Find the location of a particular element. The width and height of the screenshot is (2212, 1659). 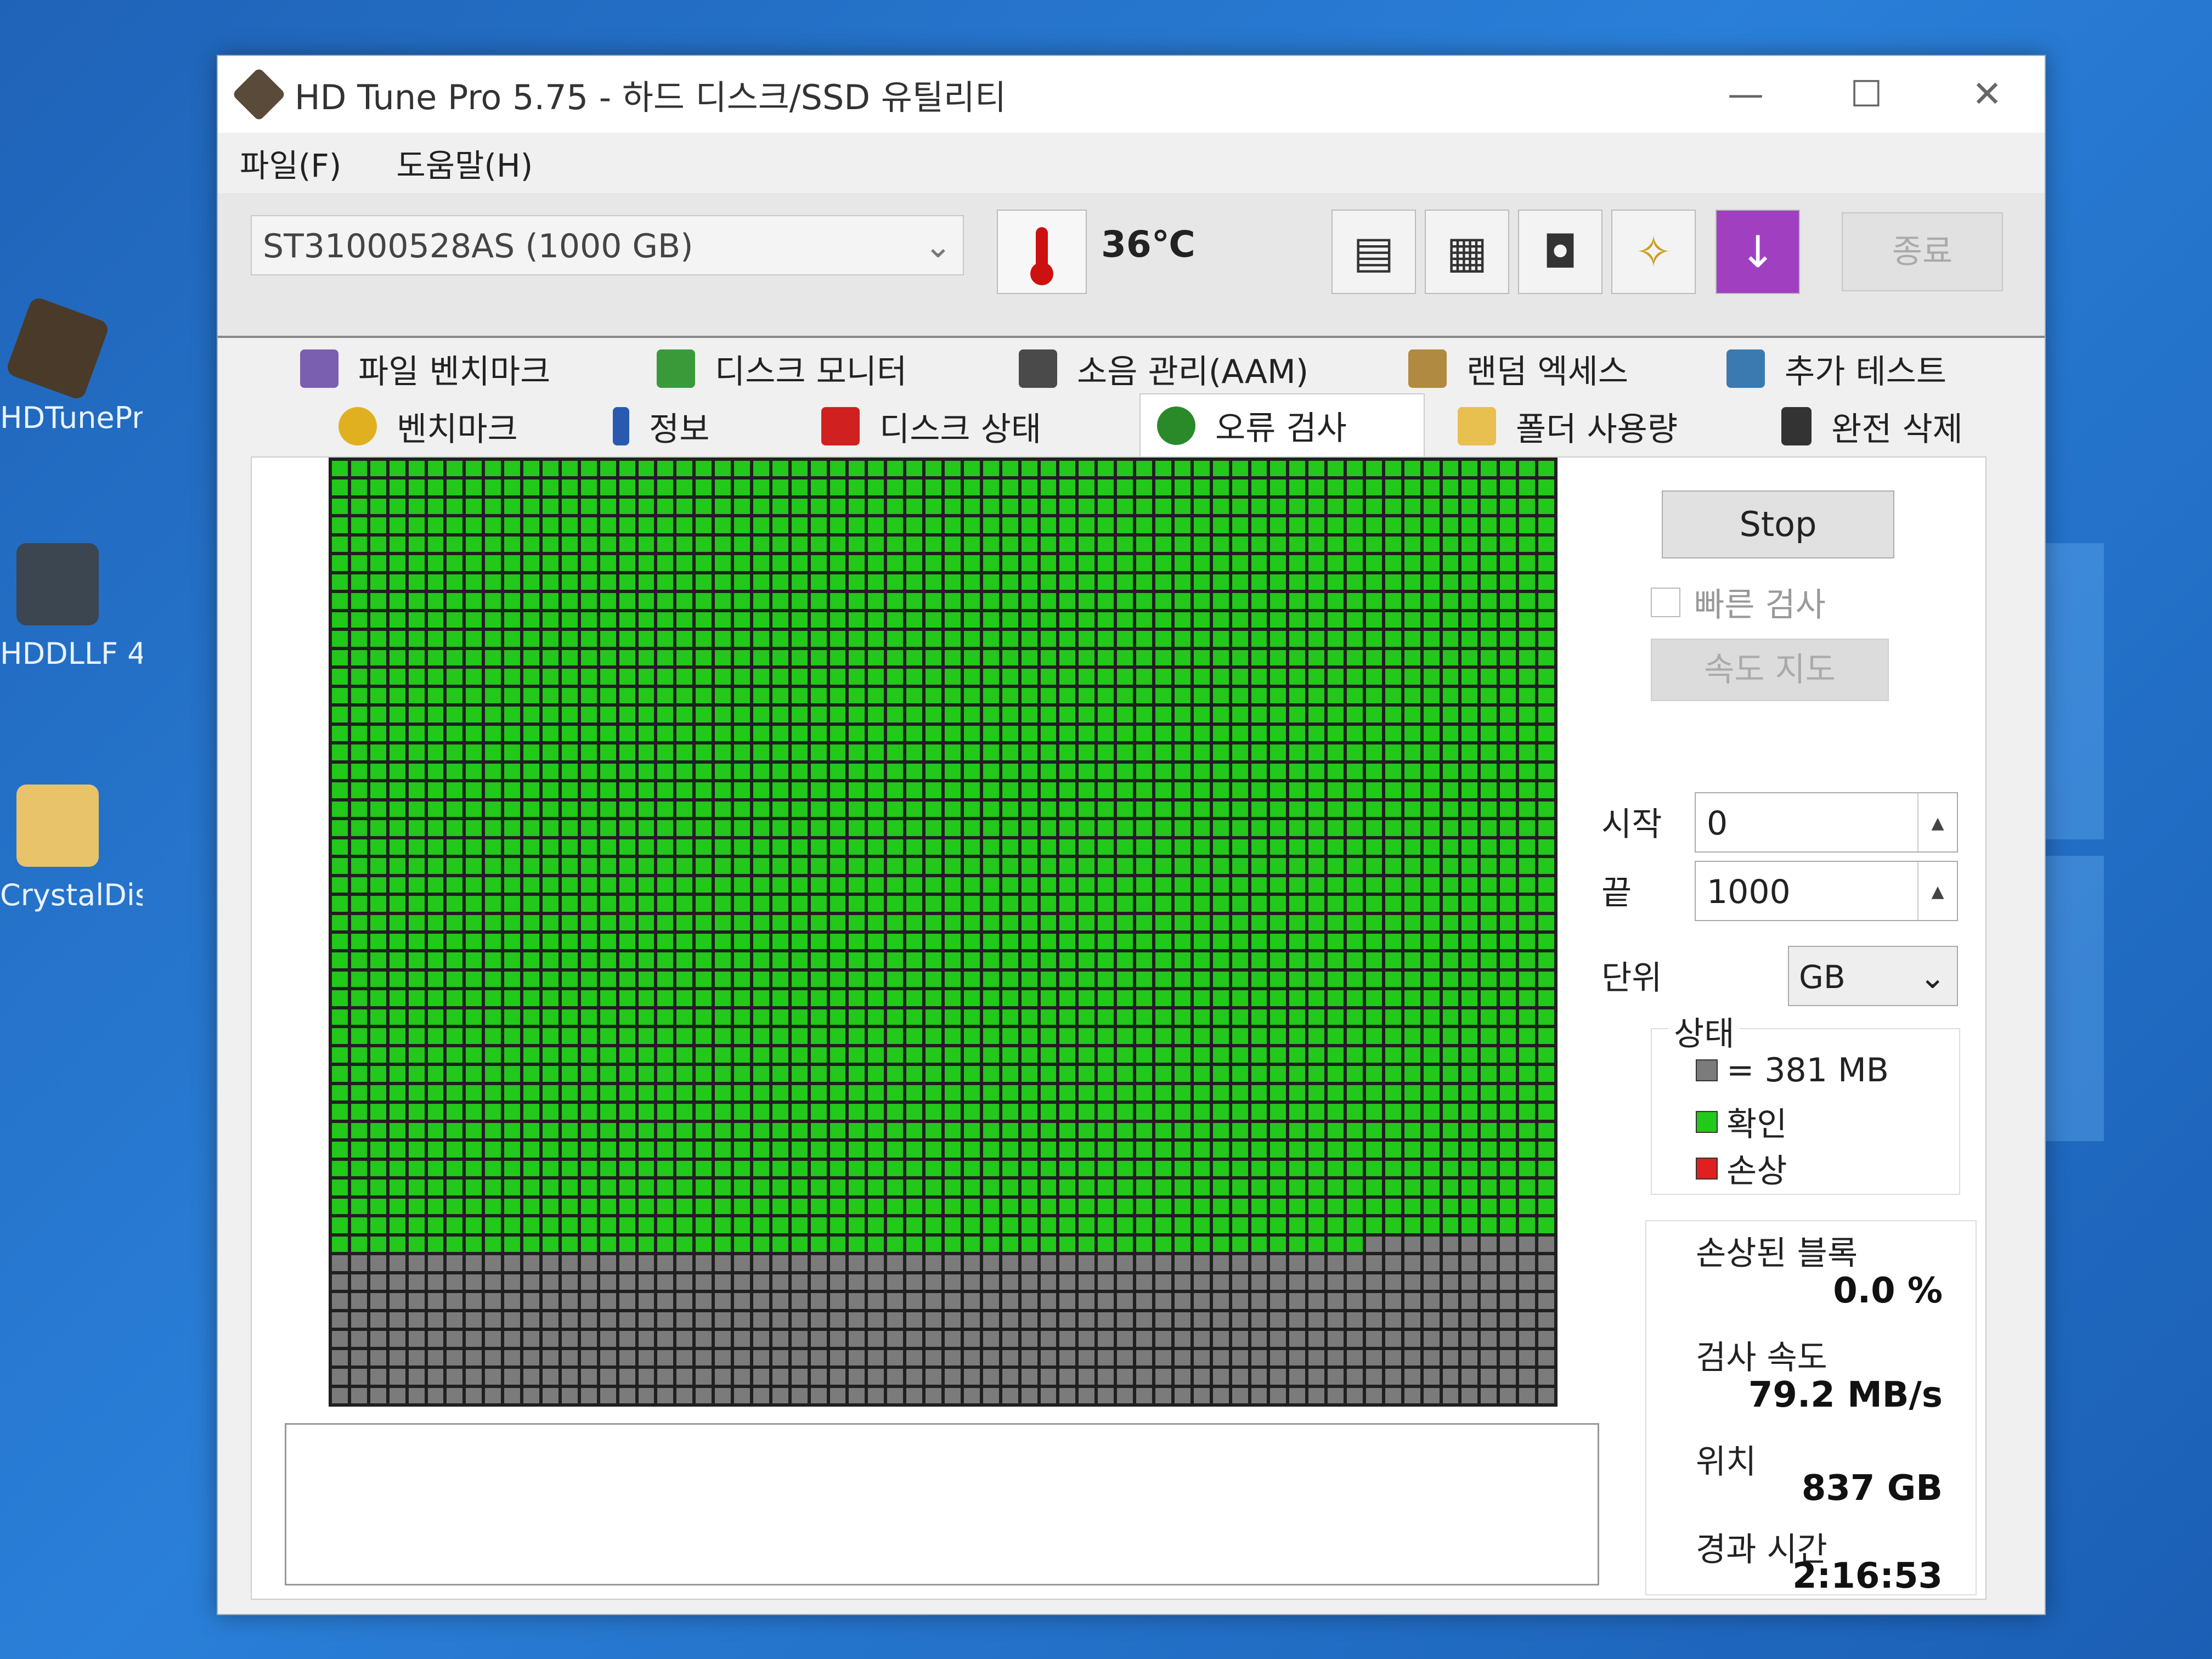

desktop-icon-hdtune: HDTunePro is located at coordinates (71, 365).